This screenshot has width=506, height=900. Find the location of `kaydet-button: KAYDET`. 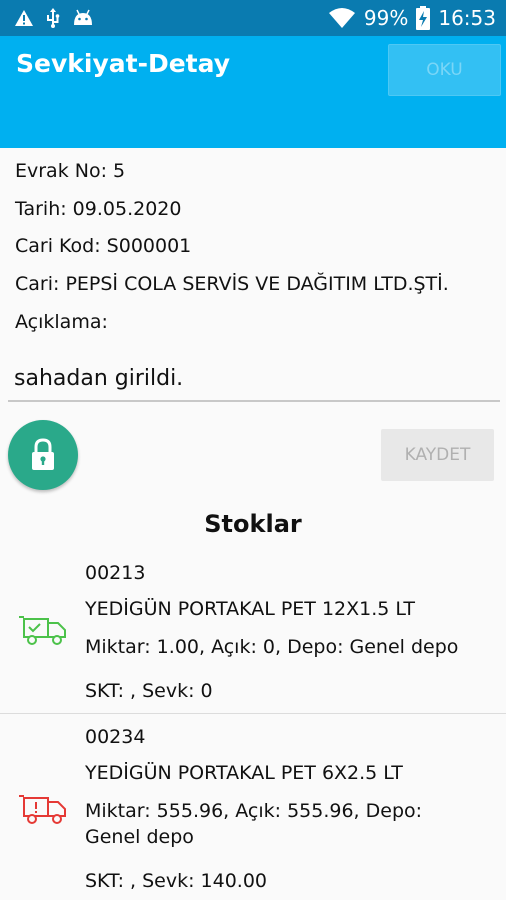

kaydet-button: KAYDET is located at coordinates (437, 455).